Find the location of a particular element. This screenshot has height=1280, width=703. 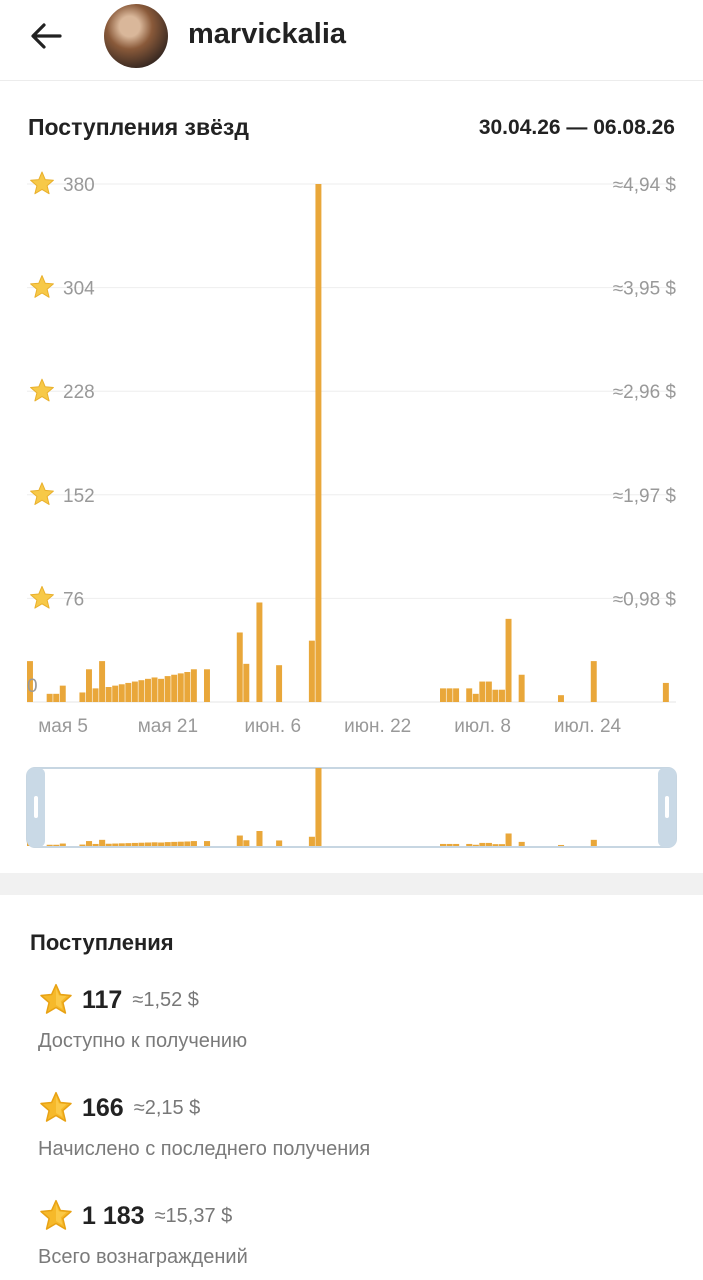

stat-usd: ≈2,15 $ is located at coordinates (167, 1107).